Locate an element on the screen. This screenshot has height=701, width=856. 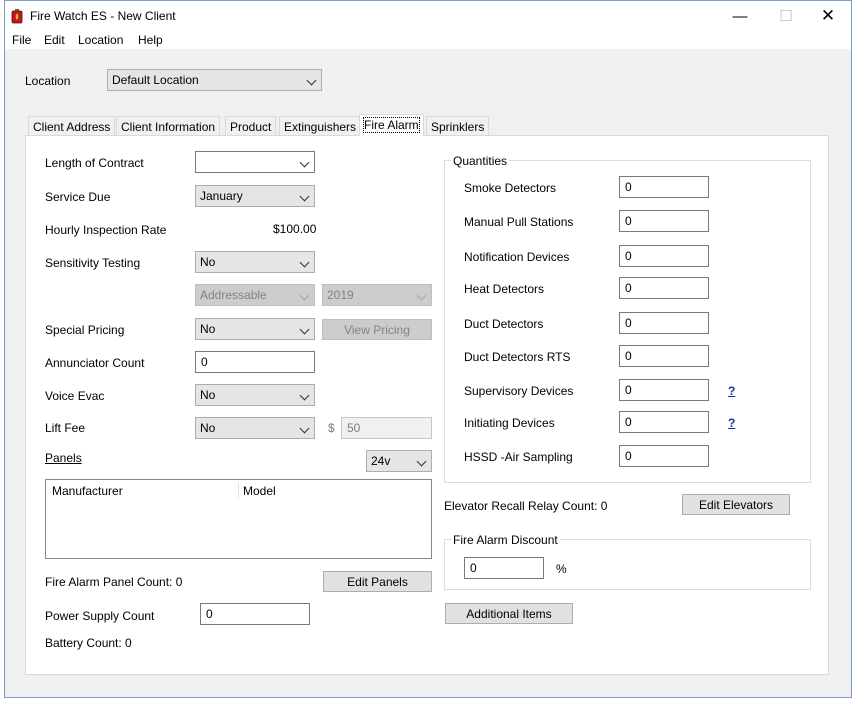
initiating-devices-input: 0 is located at coordinates (664, 422).